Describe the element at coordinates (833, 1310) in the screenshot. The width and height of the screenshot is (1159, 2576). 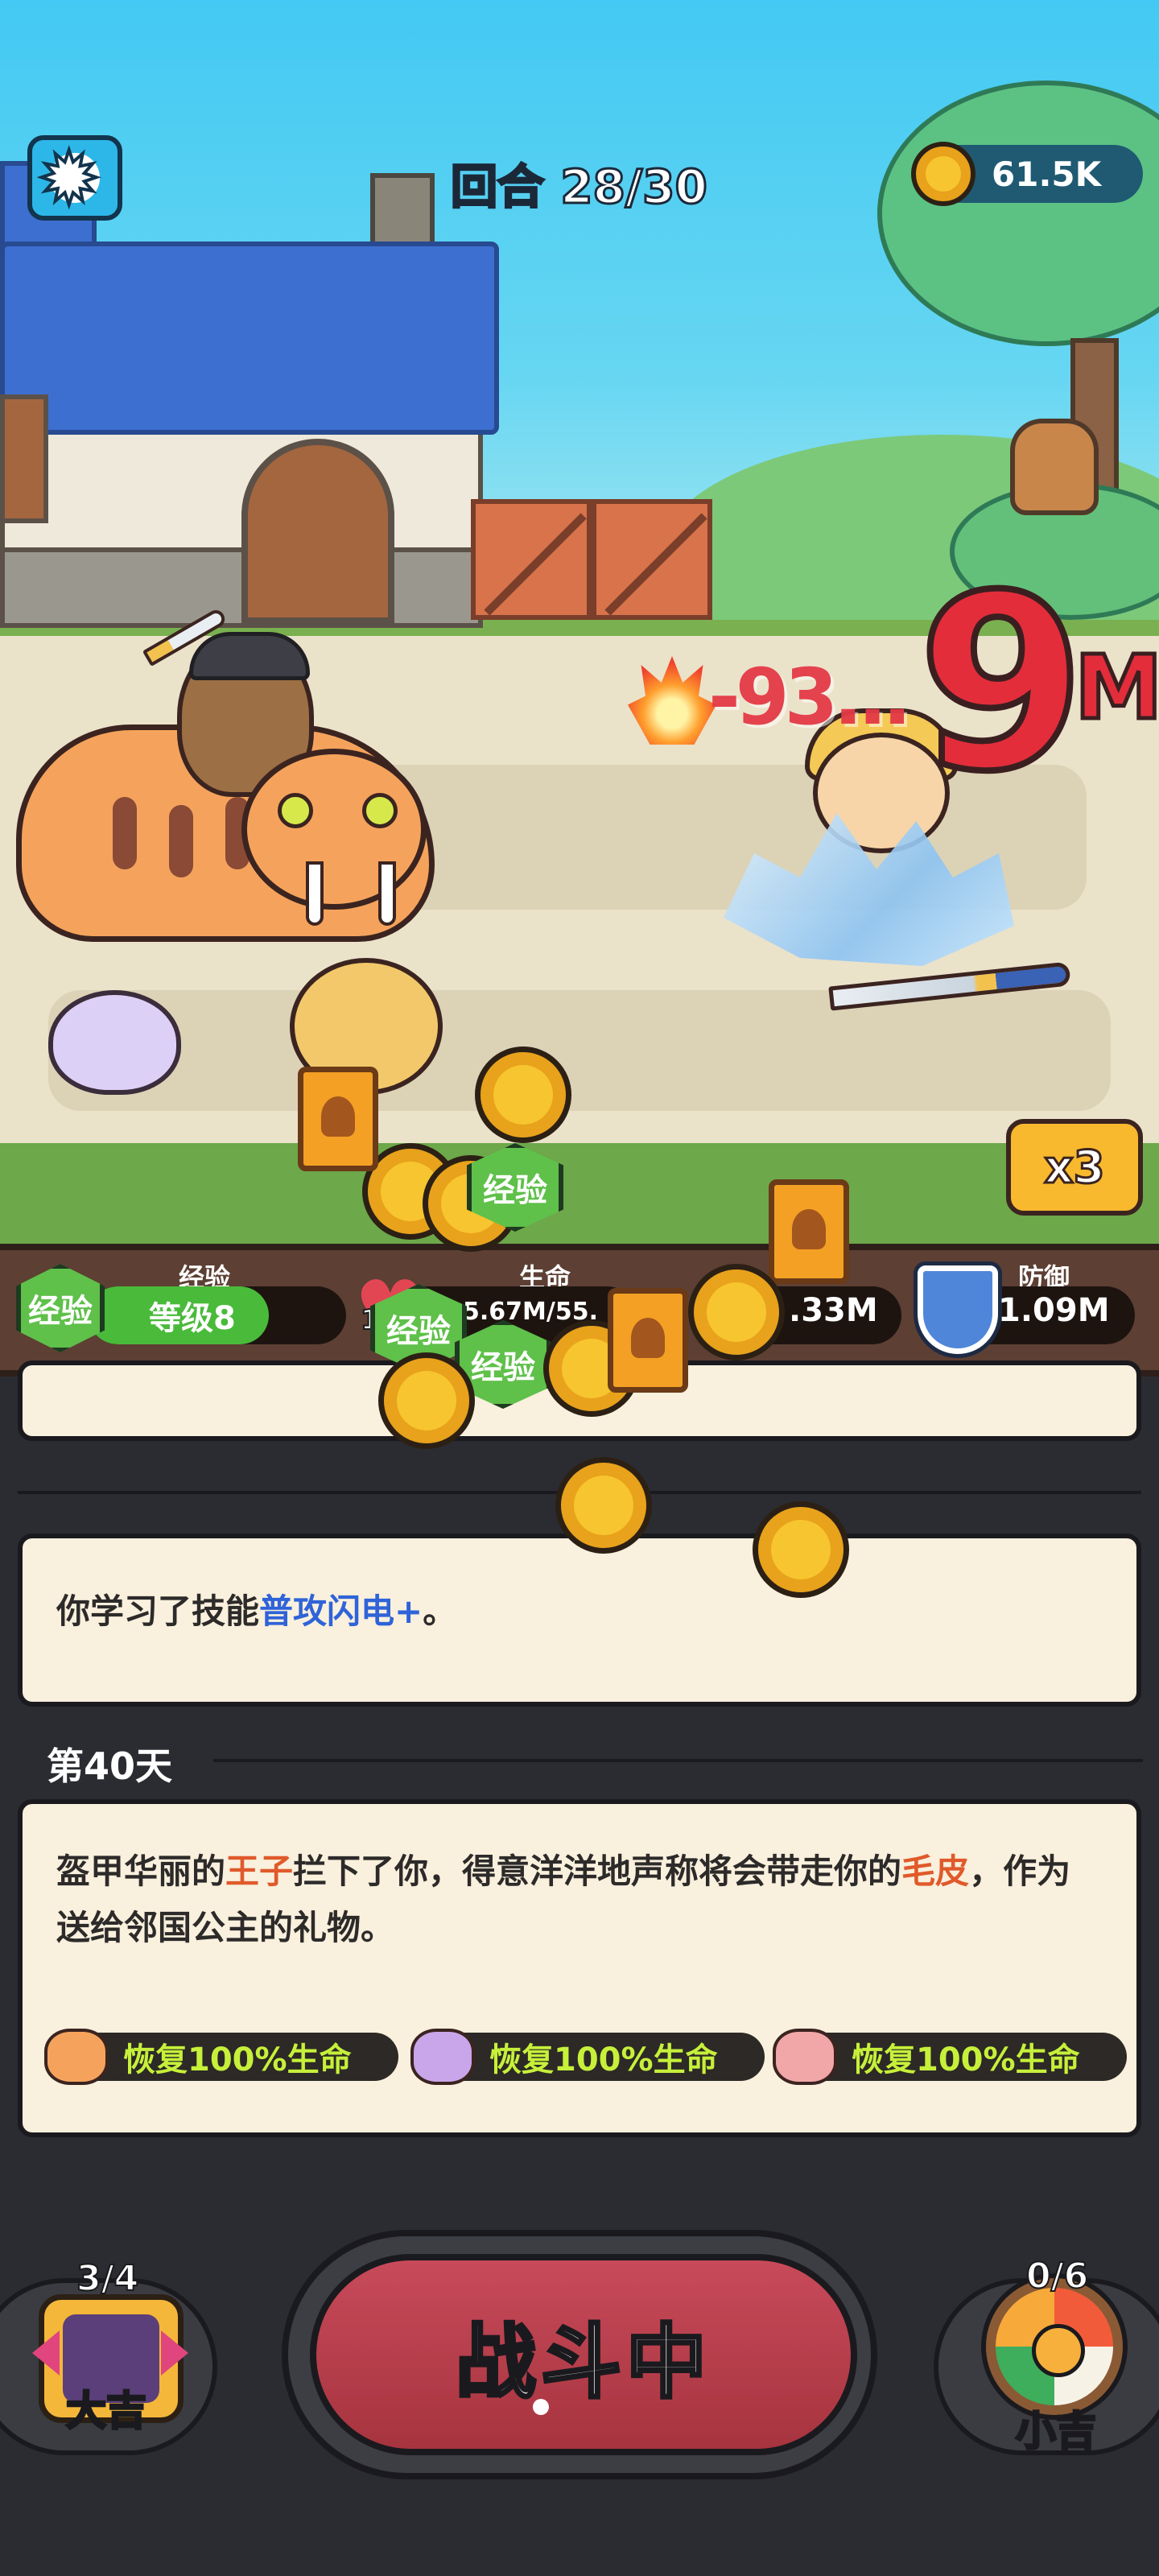
I see `attack-value: .33M` at that location.